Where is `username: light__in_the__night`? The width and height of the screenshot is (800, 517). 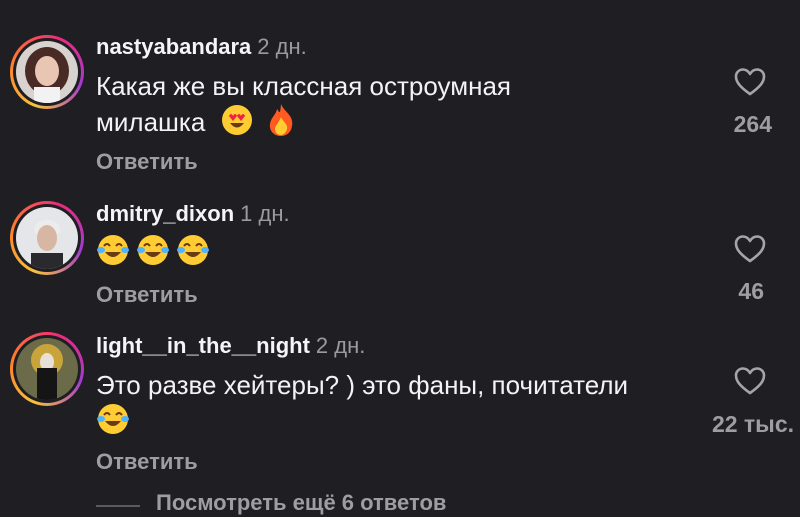
username: light__in_the__night is located at coordinates (203, 345).